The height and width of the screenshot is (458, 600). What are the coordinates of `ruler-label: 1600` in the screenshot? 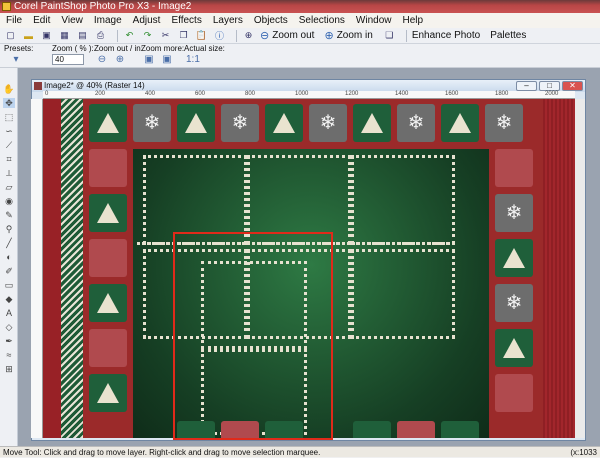 It's located at (452, 94).